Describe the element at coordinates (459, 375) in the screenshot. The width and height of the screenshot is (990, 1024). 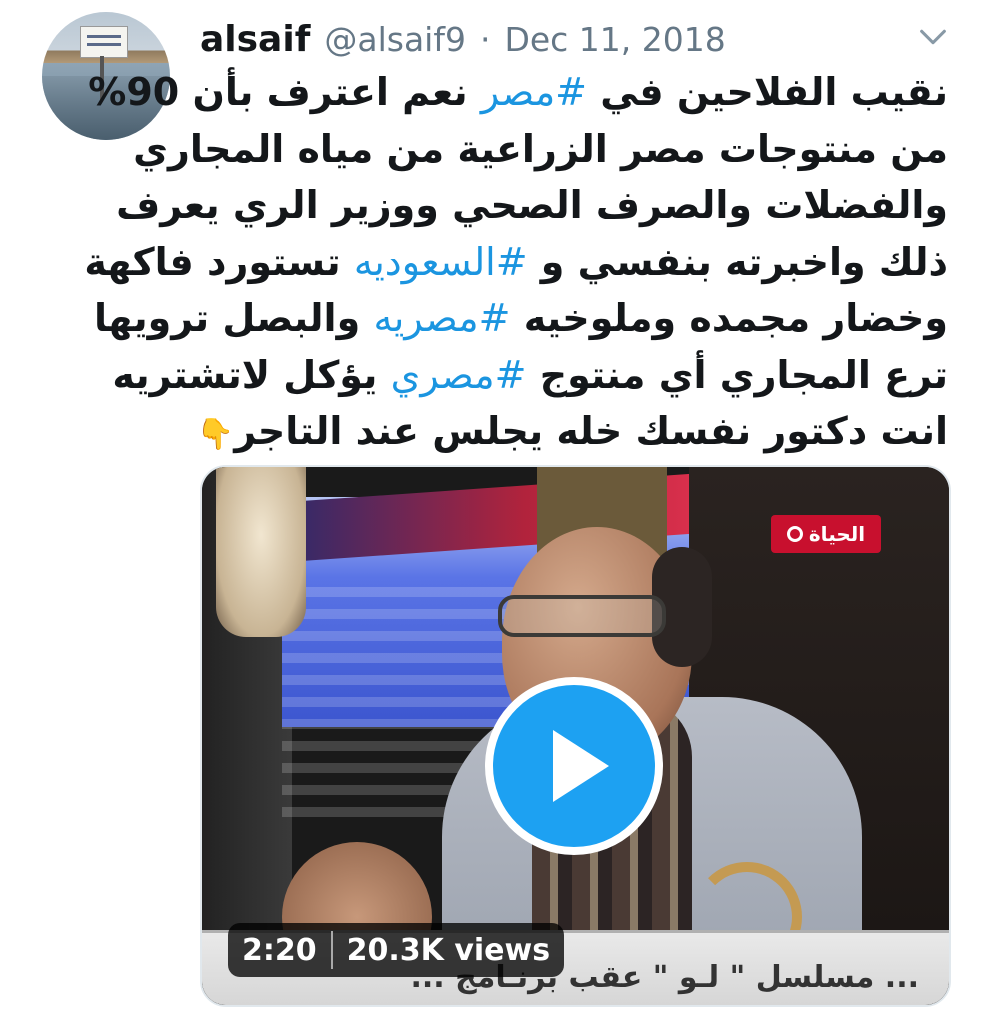
I see `hashtag-link: #مصري` at that location.